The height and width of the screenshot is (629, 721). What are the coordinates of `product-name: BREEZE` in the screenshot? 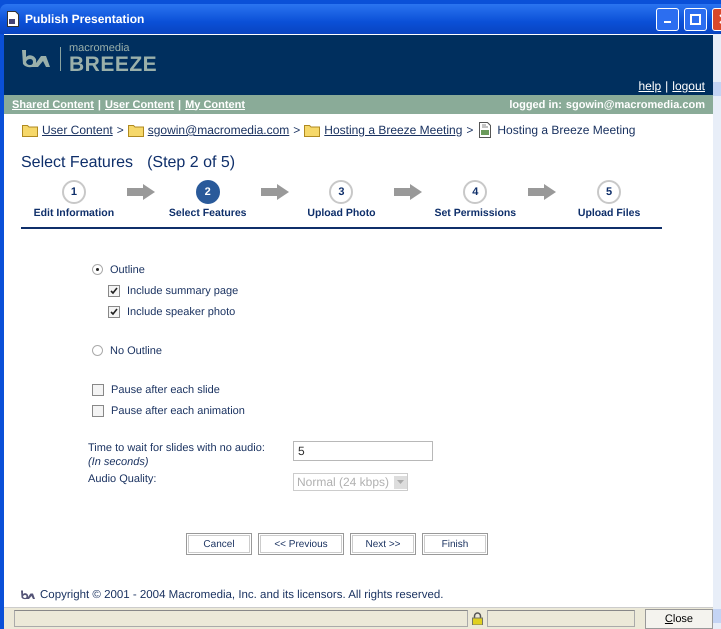 It's located at (113, 64).